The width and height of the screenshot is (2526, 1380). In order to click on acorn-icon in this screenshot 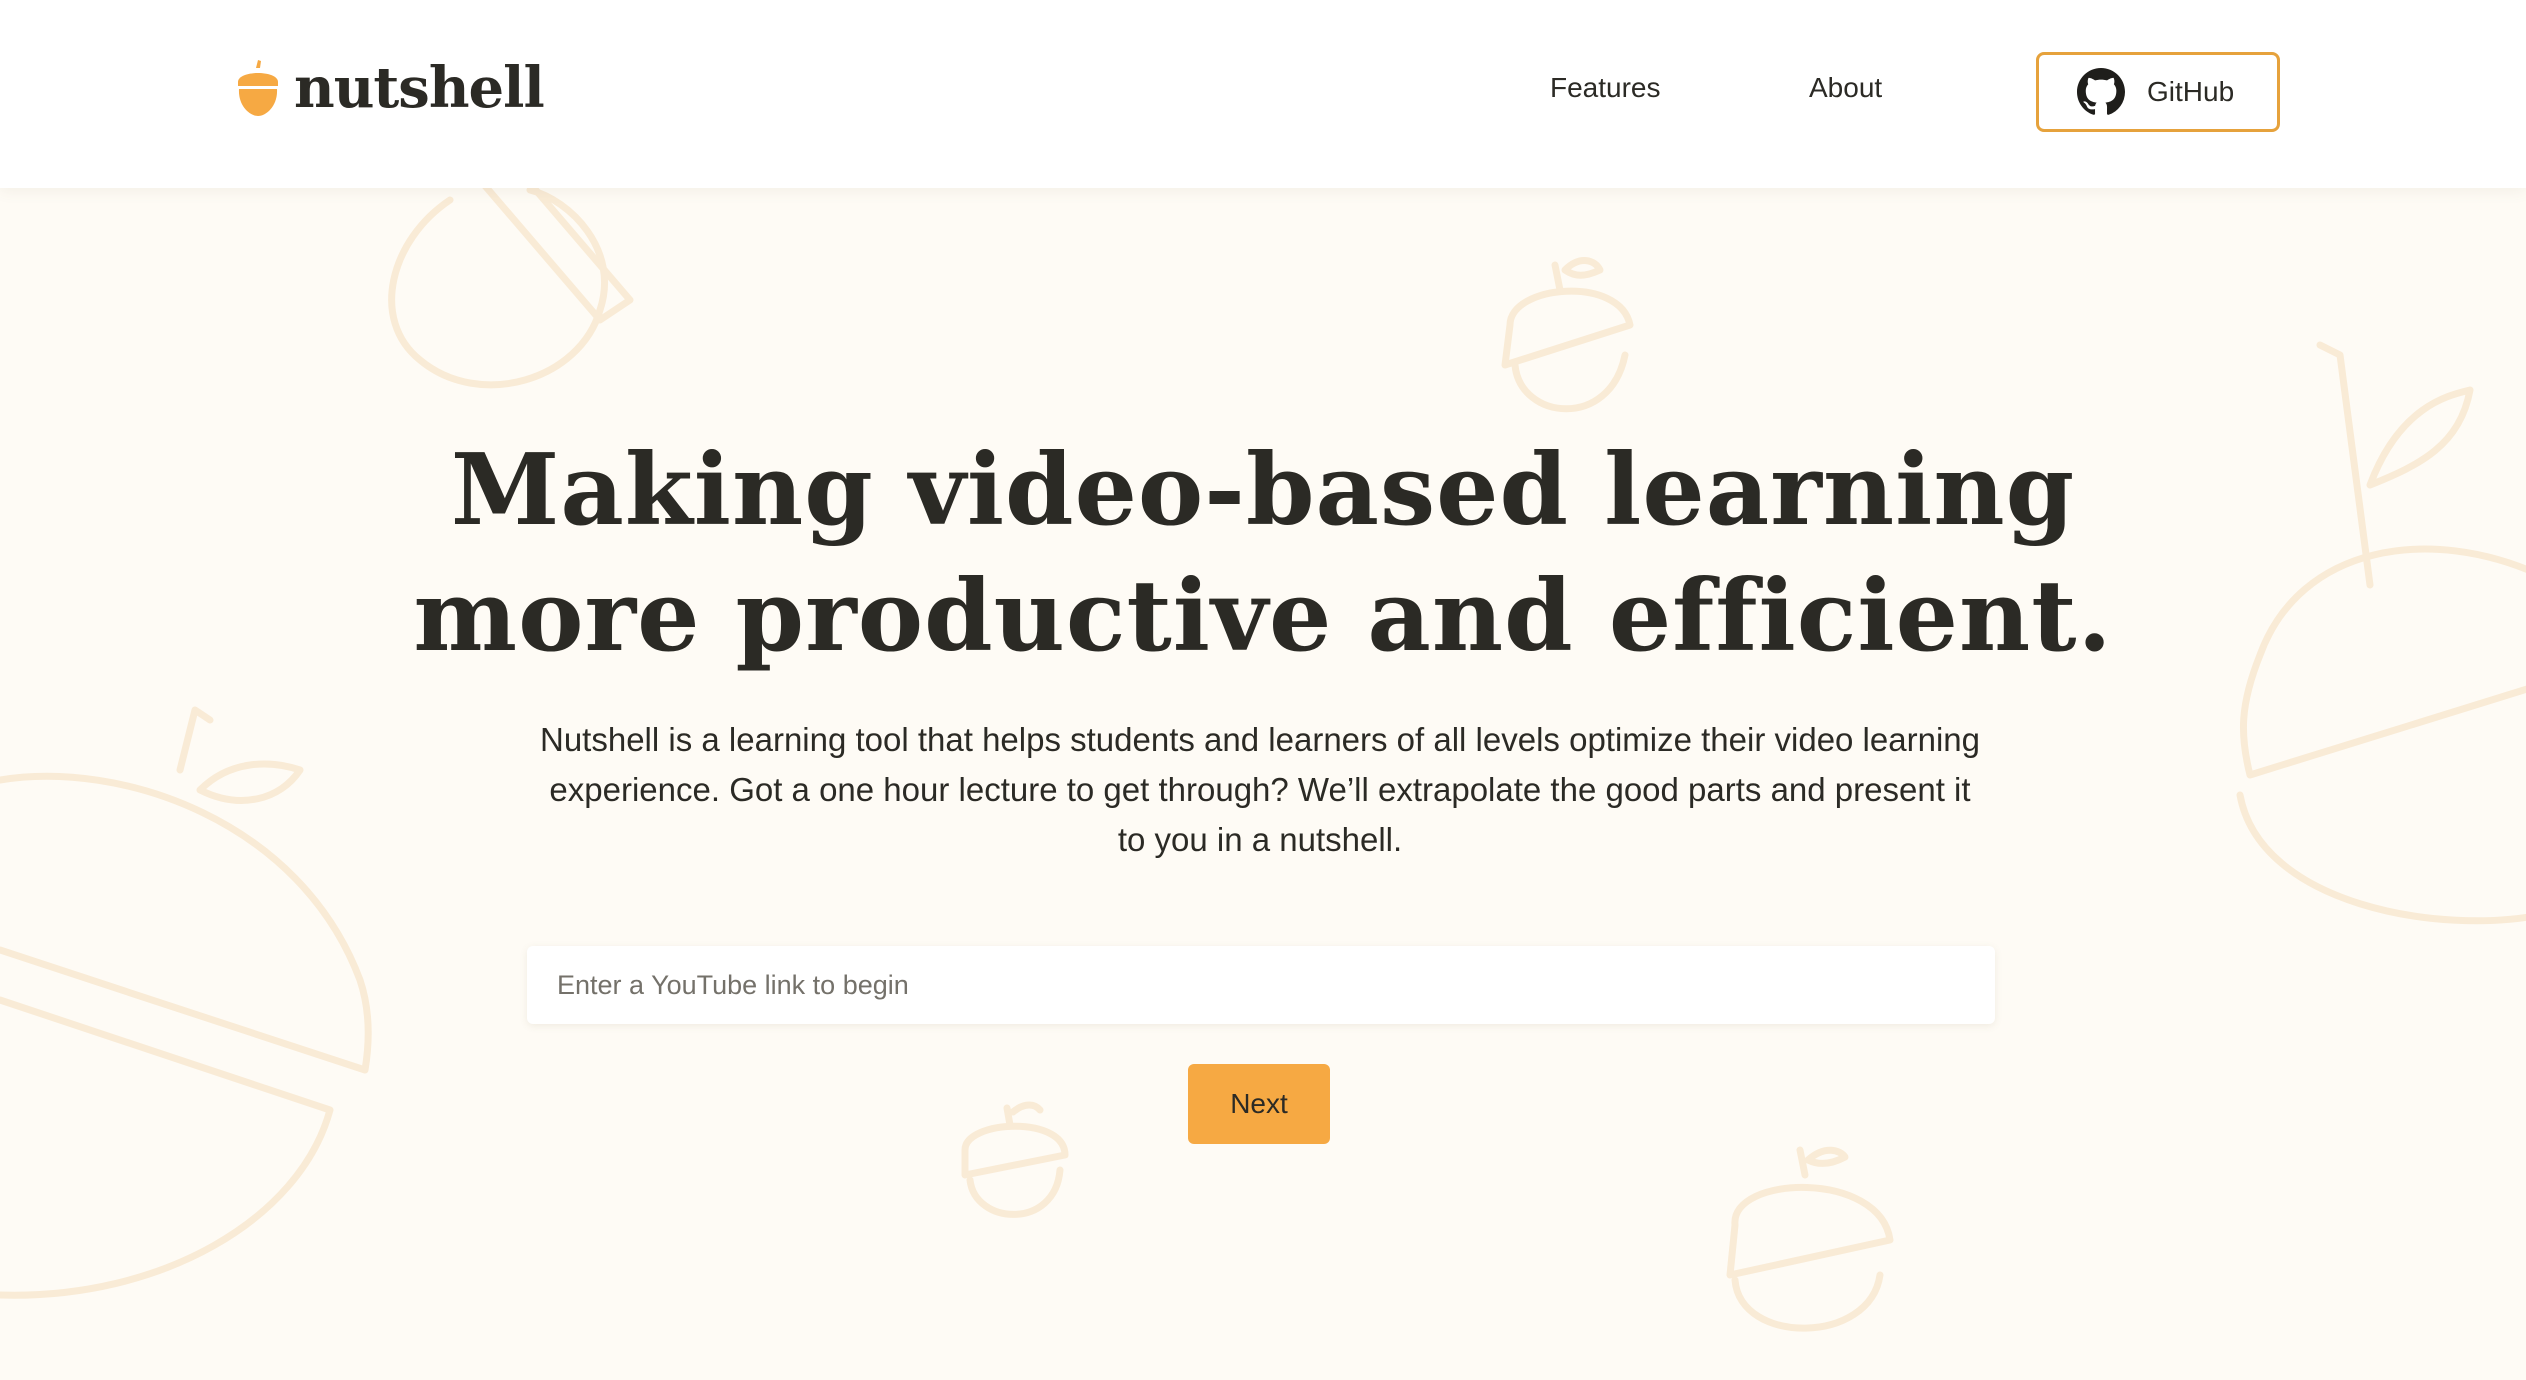, I will do `click(258, 88)`.